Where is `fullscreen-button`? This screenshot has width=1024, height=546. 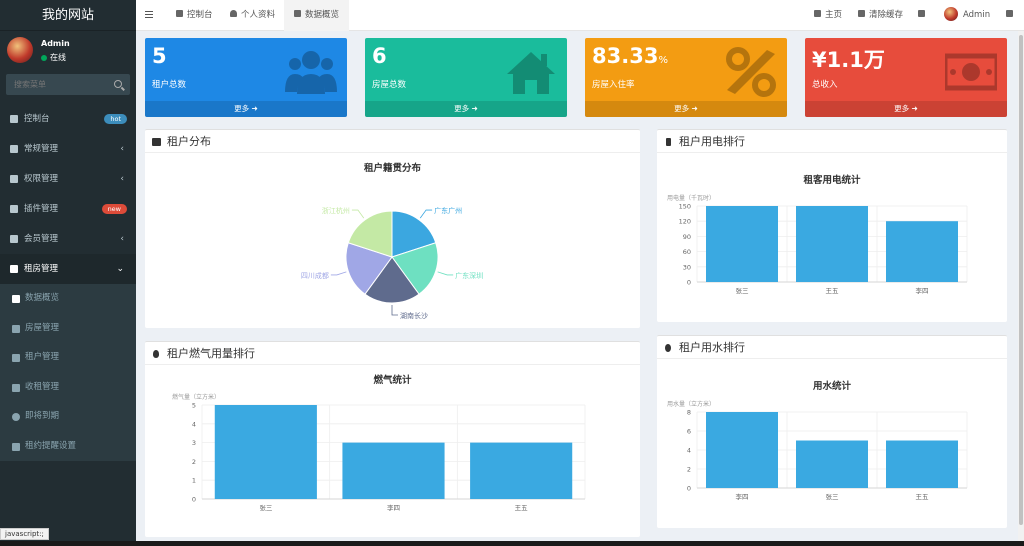 fullscreen-button is located at coordinates (921, 15).